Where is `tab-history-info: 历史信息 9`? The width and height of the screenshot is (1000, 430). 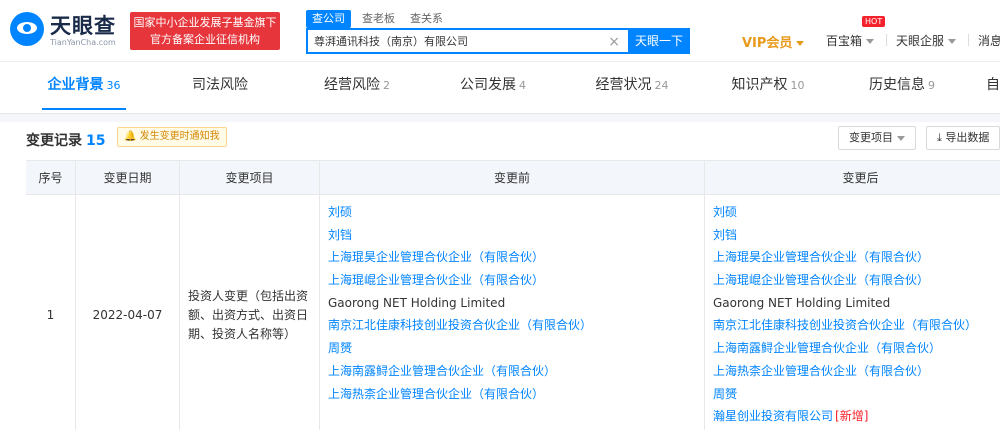 tab-history-info: 历史信息 9 is located at coordinates (902, 88).